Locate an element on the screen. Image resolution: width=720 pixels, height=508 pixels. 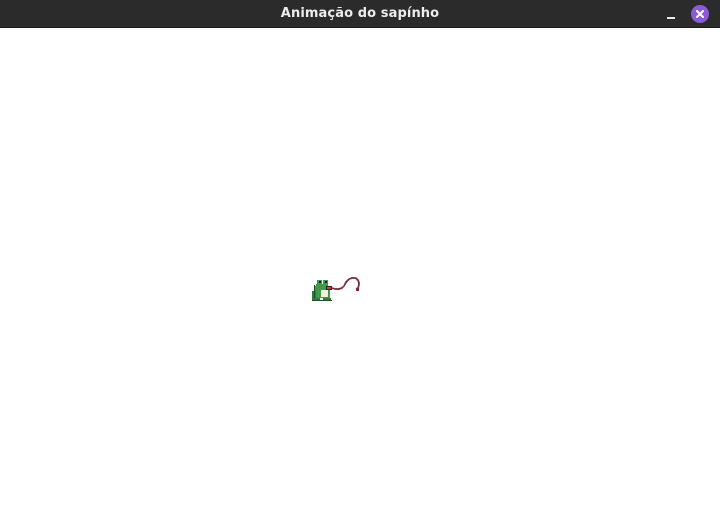
minimize-icon is located at coordinates (671, 18).